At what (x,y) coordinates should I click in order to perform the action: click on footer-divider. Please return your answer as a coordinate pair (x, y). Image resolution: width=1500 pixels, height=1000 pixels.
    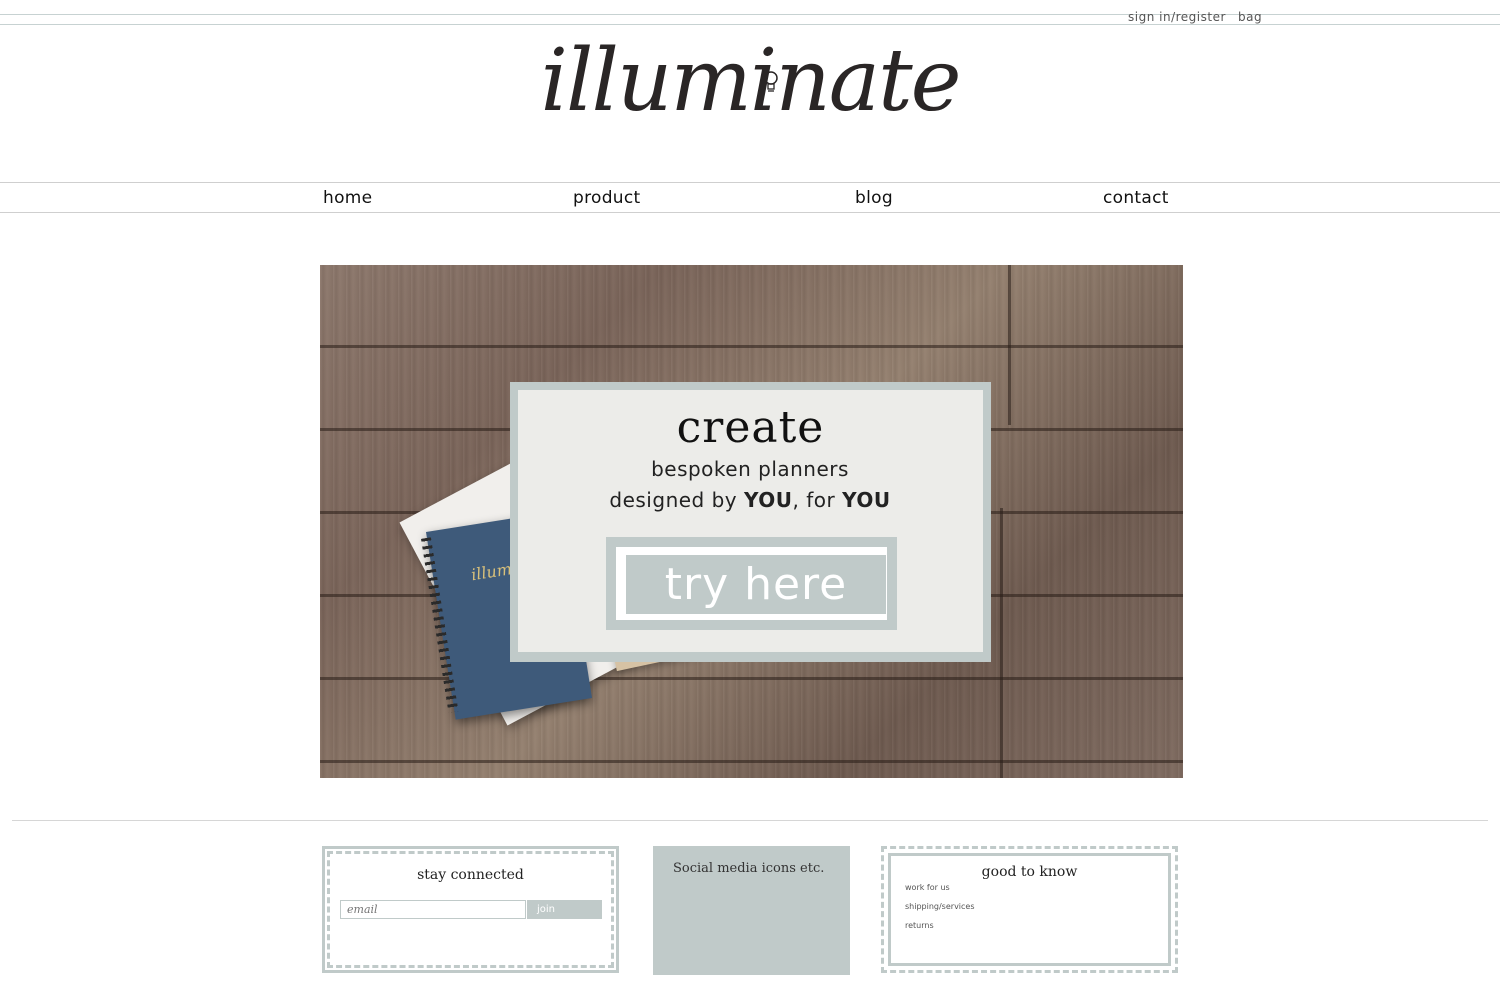
    Looking at the image, I should click on (750, 820).